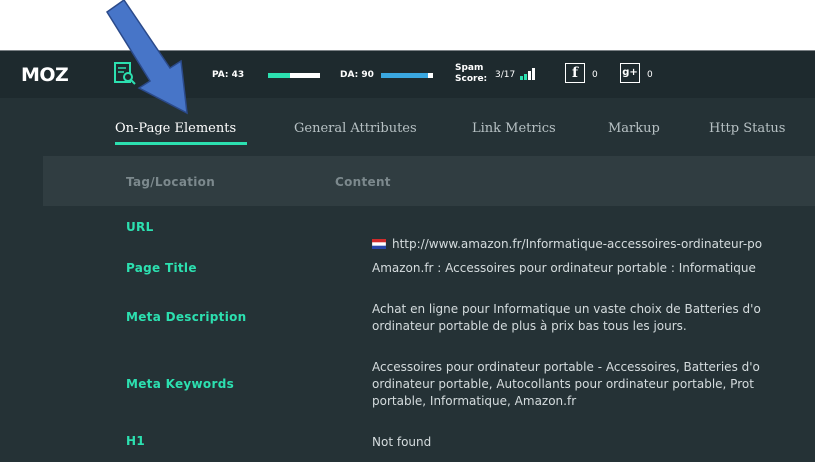 Image resolution: width=815 pixels, height=462 pixels. Describe the element at coordinates (45, 75) in the screenshot. I see `moz-logo: MOZ` at that location.